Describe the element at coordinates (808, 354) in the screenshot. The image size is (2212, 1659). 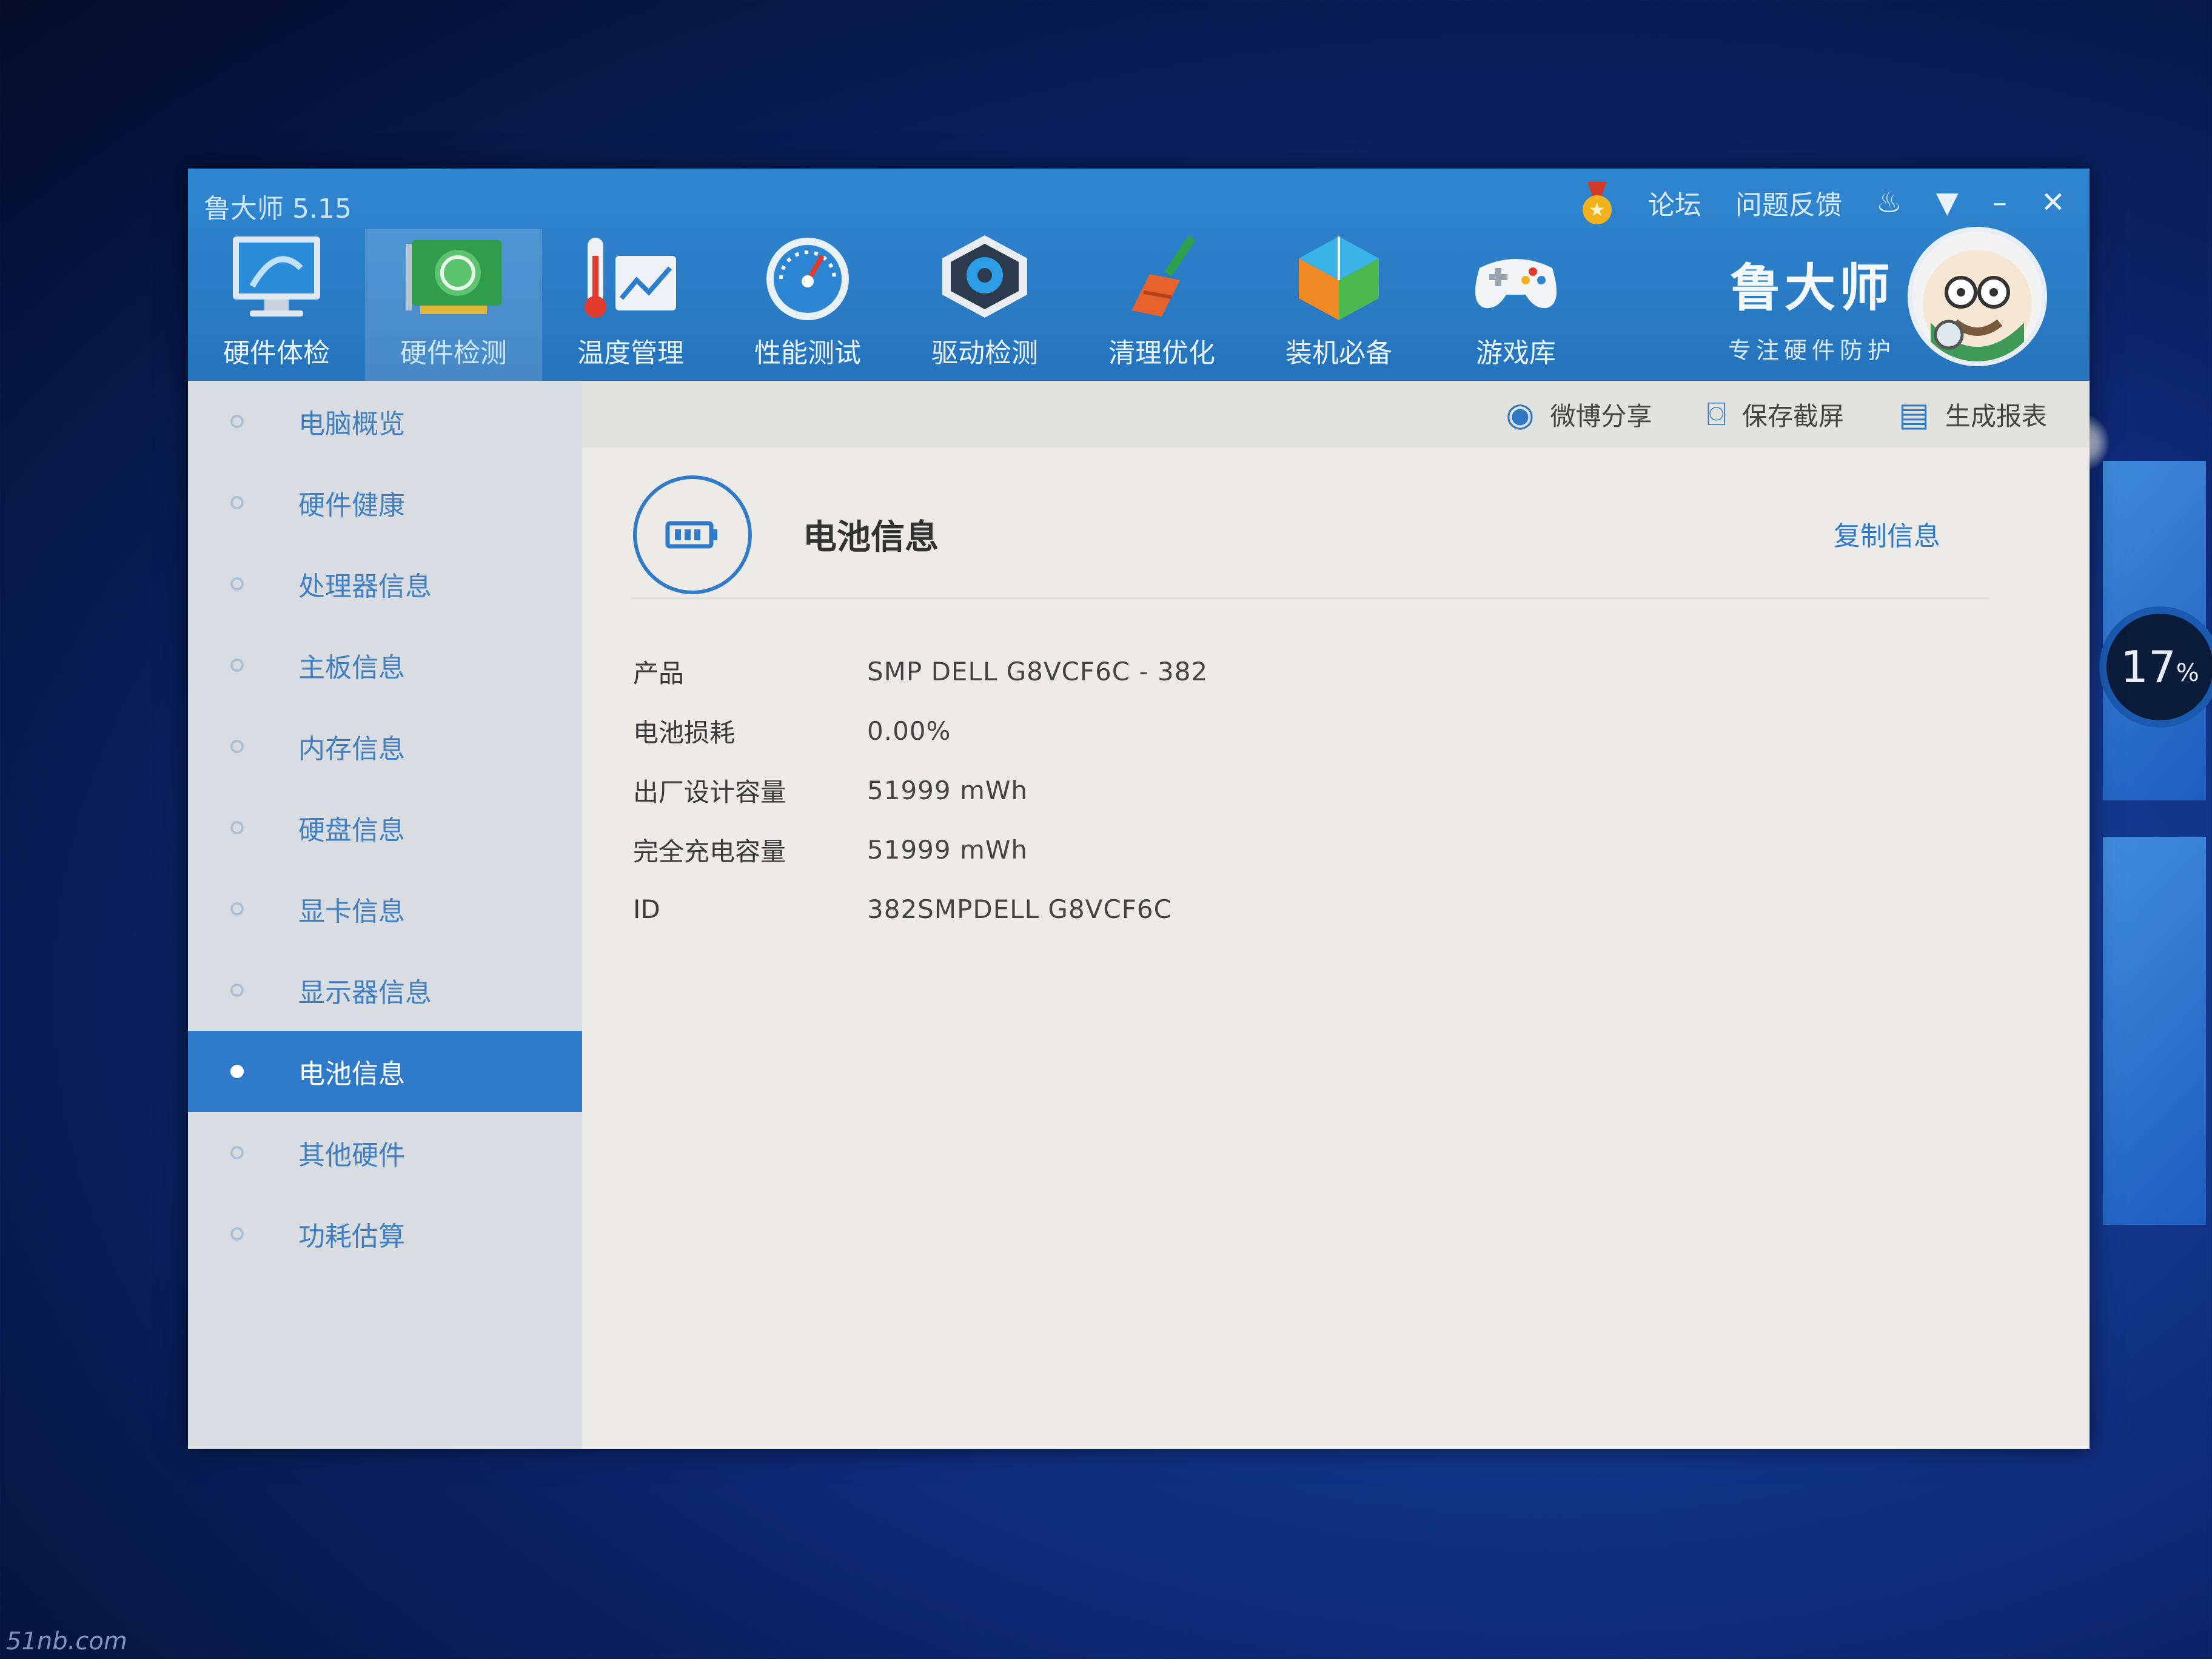
I see `toolbar-label: 性能测试` at that location.